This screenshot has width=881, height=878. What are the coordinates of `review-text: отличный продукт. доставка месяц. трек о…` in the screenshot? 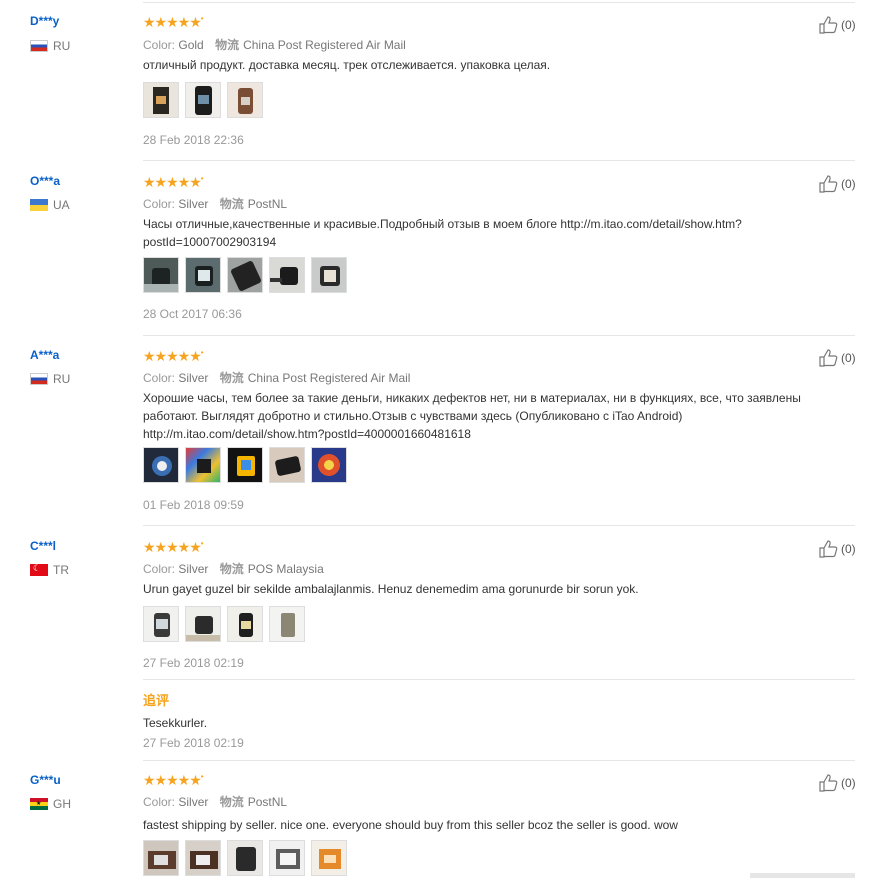 It's located at (347, 65).